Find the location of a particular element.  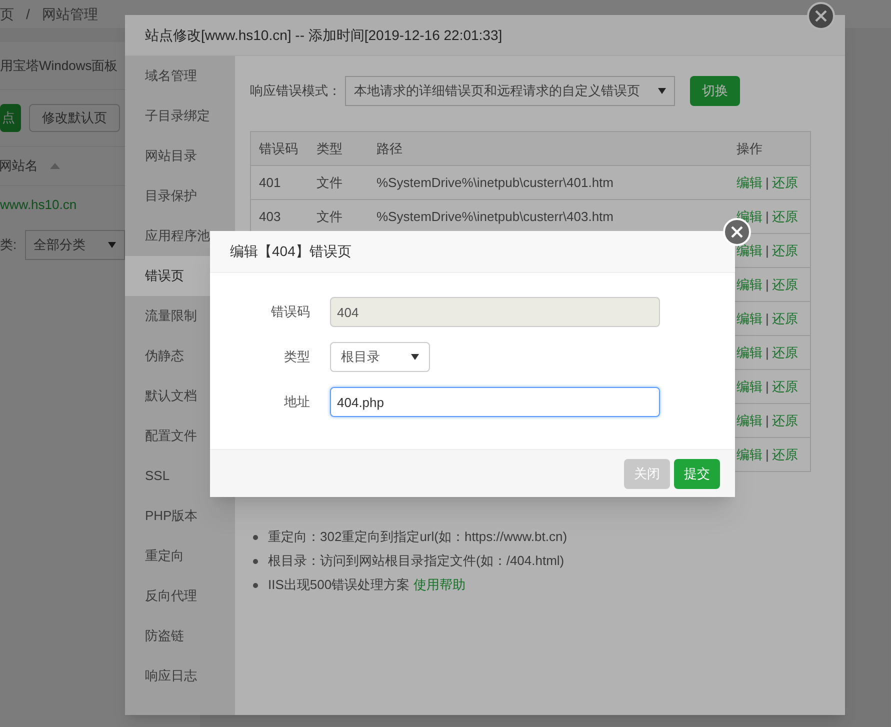

filter-label: 类: is located at coordinates (8, 245).